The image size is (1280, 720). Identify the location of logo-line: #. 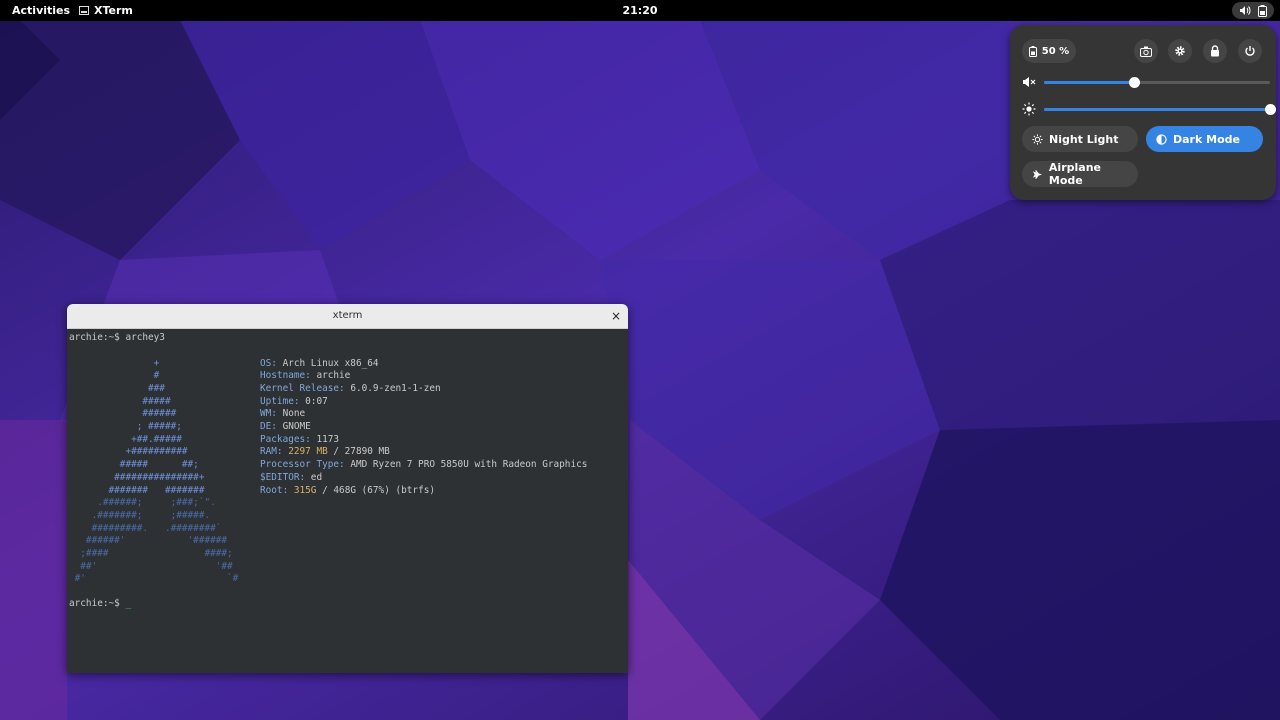
(114, 376).